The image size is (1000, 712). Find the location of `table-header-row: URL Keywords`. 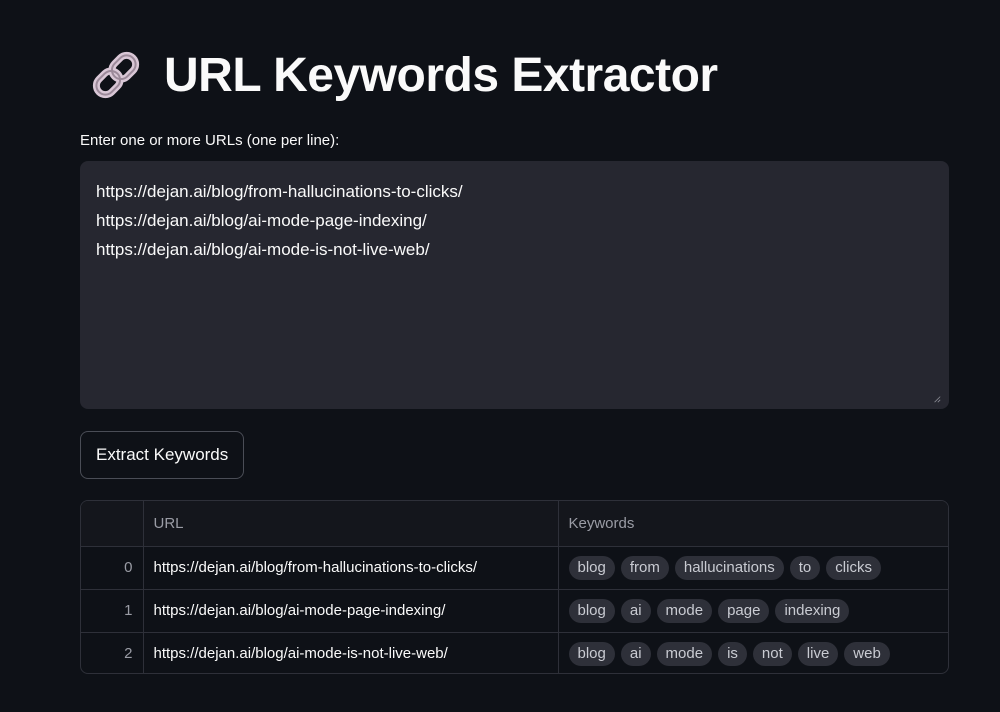

table-header-row: URL Keywords is located at coordinates (514, 524).